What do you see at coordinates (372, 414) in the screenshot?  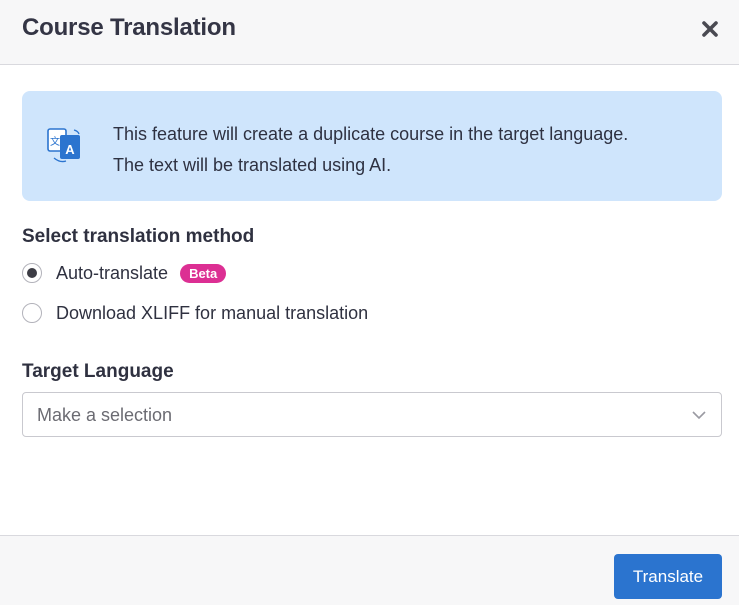 I see `target-language-select: Make a selection` at bounding box center [372, 414].